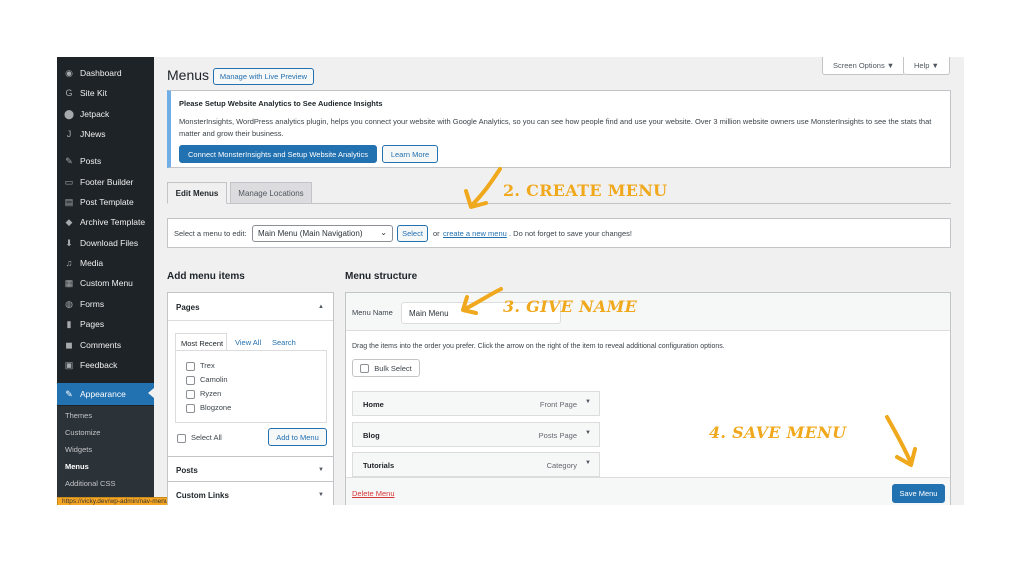  I want to click on custom-menu-icon: ▦, so click(69, 282).